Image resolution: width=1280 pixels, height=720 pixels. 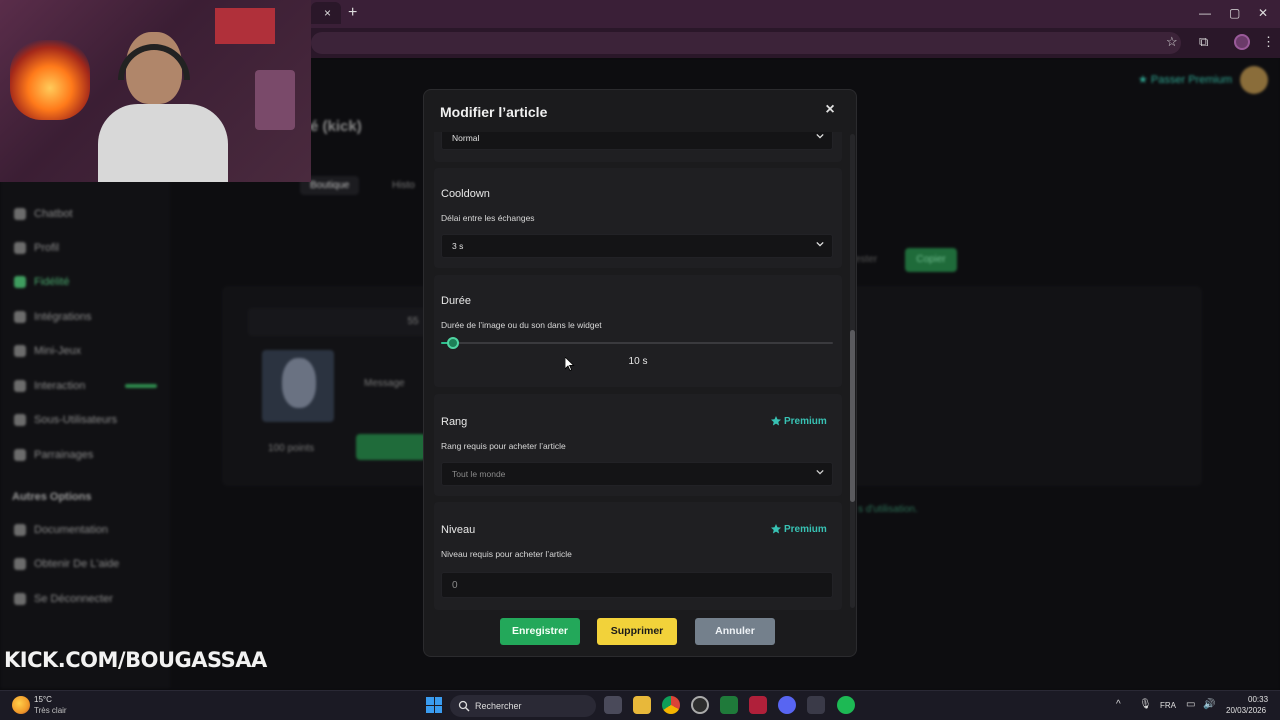 I want to click on bookmark-star-icon: ☆, so click(x=1172, y=42).